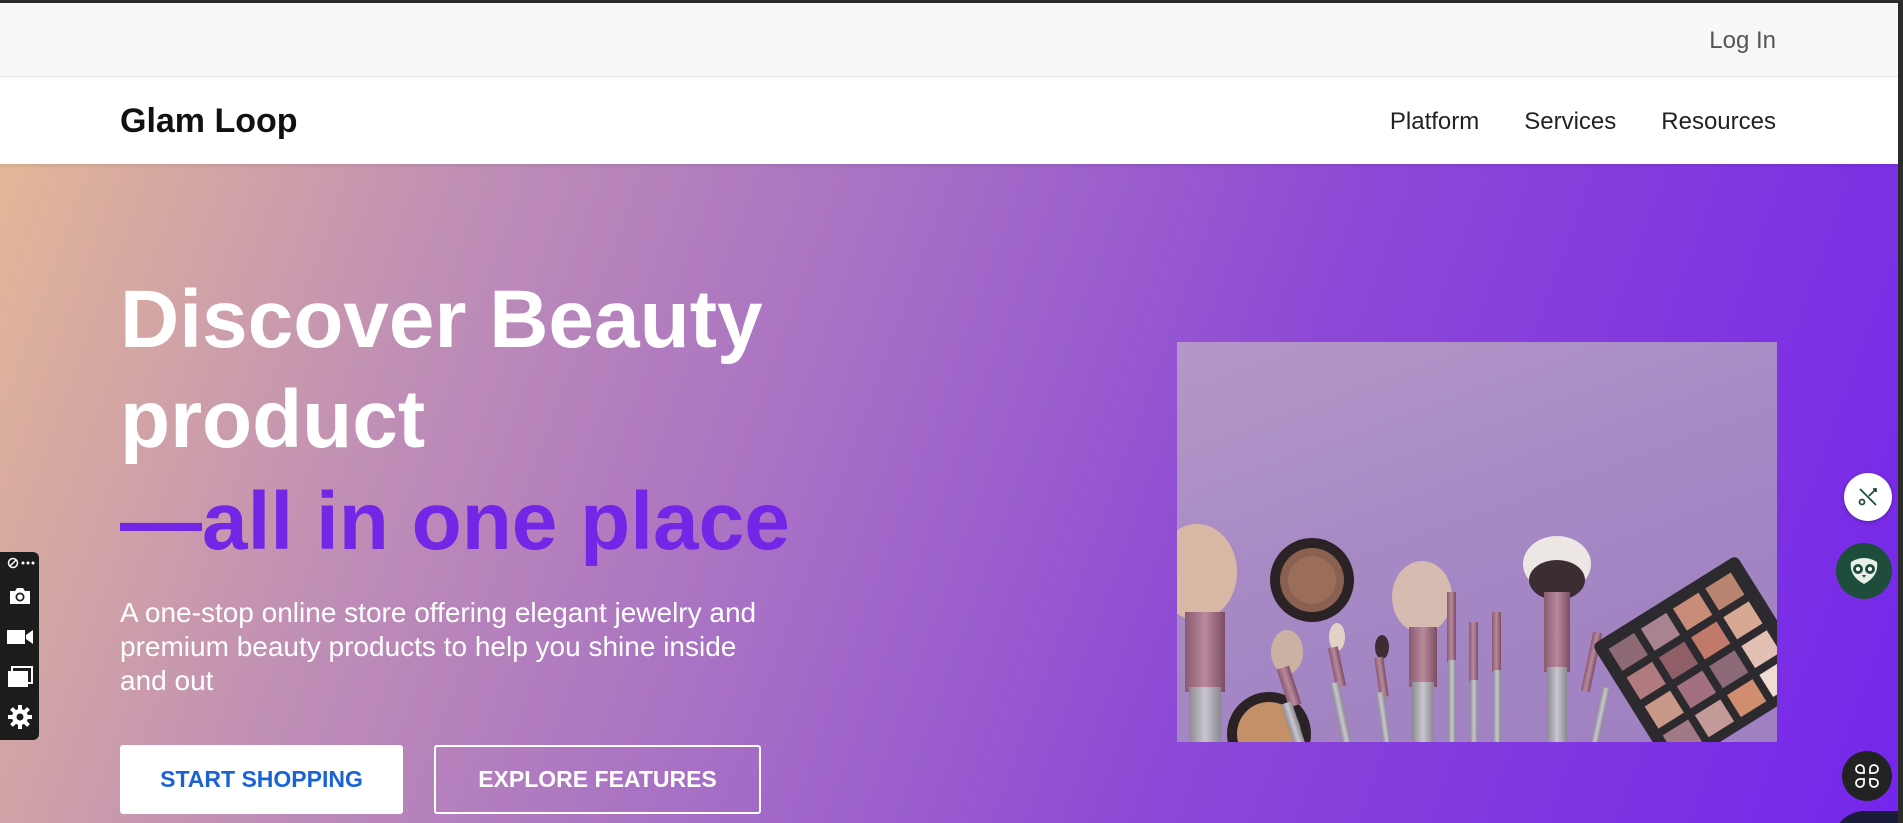 Image resolution: width=1903 pixels, height=823 pixels. What do you see at coordinates (261, 779) in the screenshot?
I see `start-shopping-button: START SHOPPING` at bounding box center [261, 779].